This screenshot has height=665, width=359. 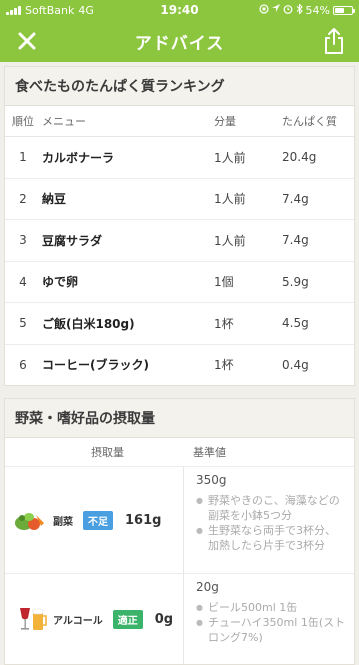 I want to click on vegetables-icon, so click(x=31, y=520).